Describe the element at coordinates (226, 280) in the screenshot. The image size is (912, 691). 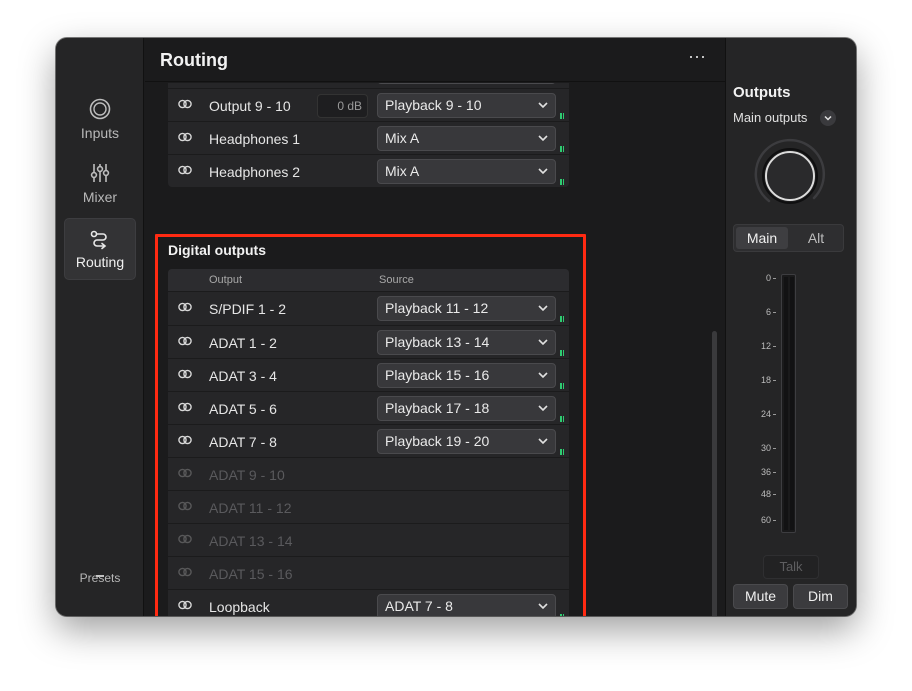
I see `column-header-output: Output` at that location.